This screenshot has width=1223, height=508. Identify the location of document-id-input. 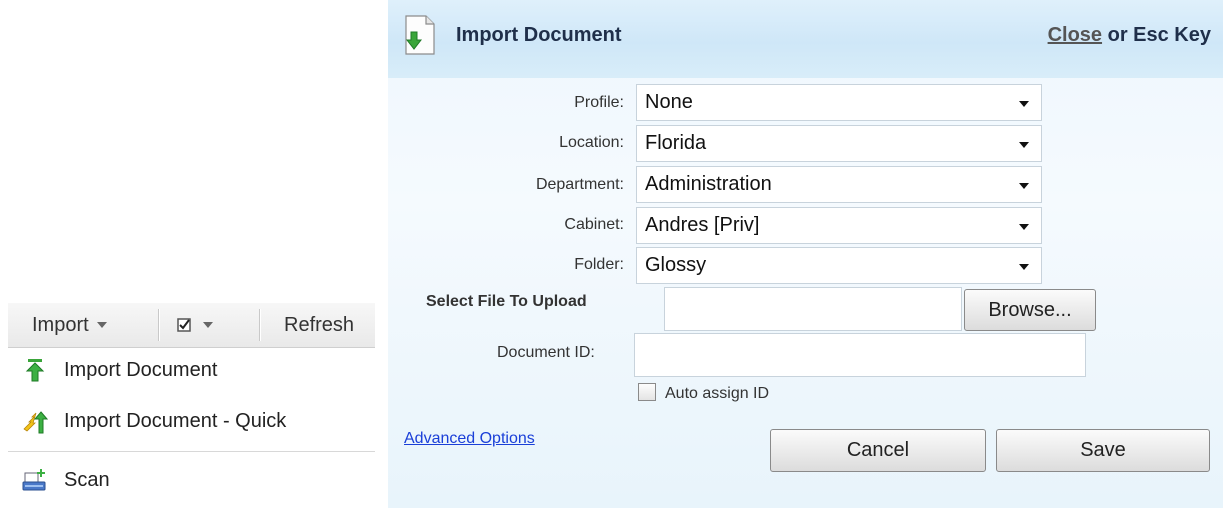
(860, 355).